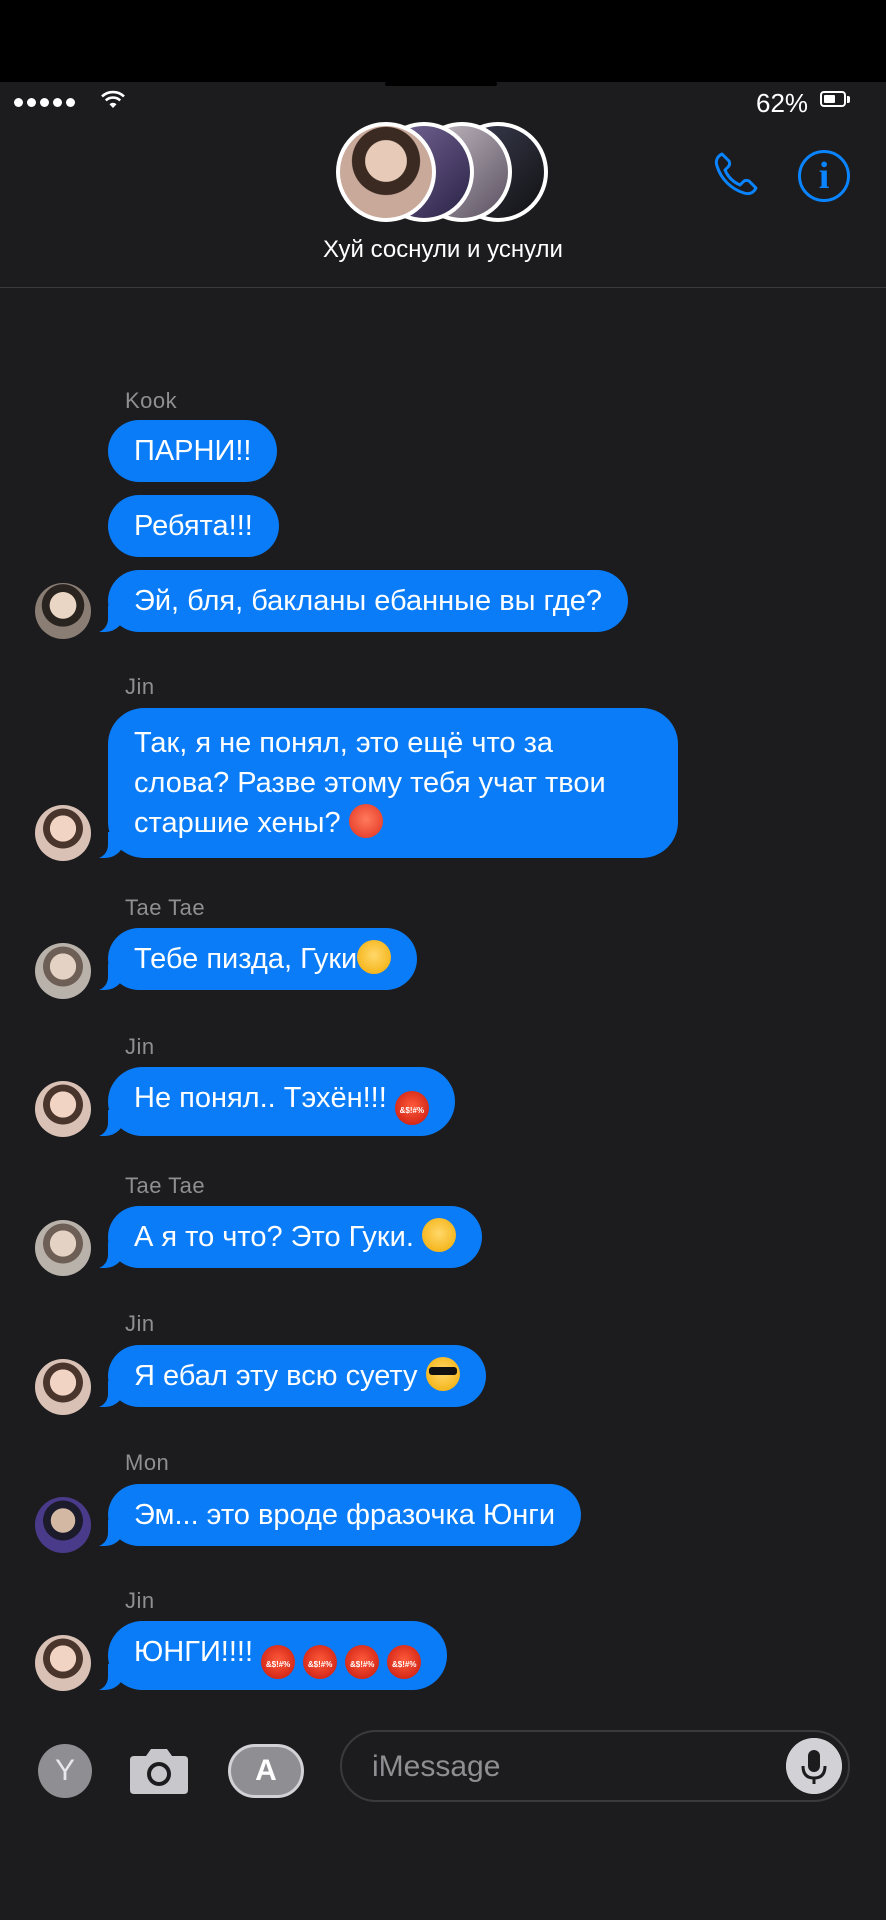  What do you see at coordinates (264, 1098) in the screenshot?
I see `message-text: Не понял.. Тэхён!!!` at bounding box center [264, 1098].